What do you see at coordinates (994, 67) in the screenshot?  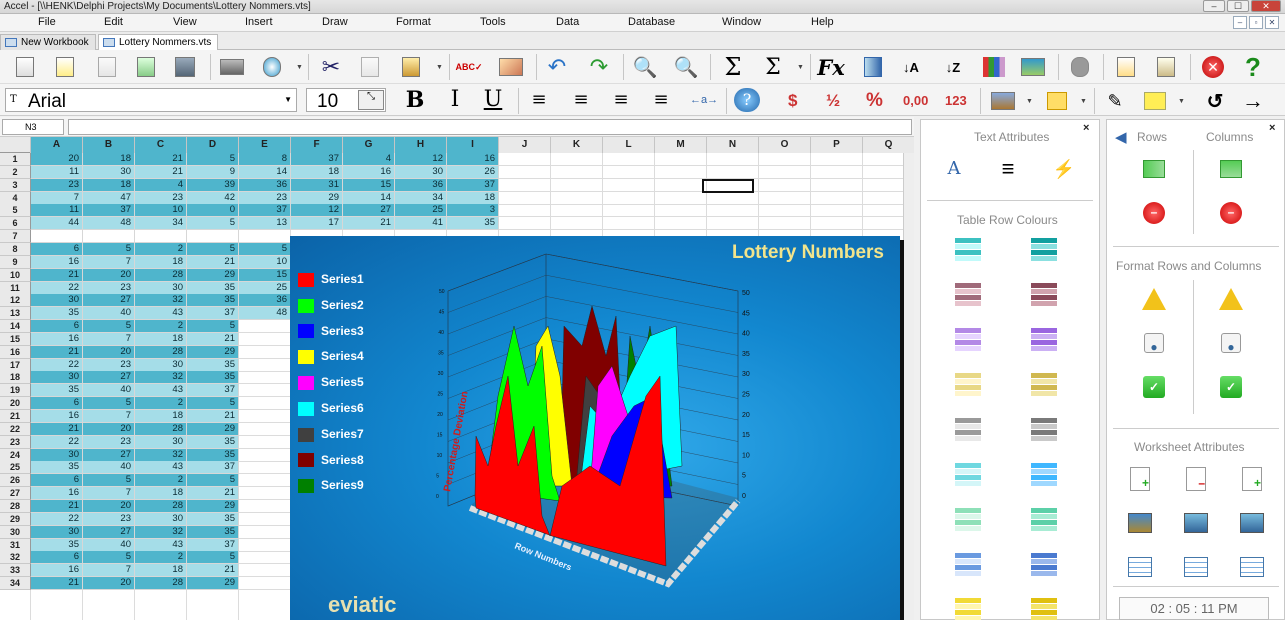 I see `bar-chart-button` at bounding box center [994, 67].